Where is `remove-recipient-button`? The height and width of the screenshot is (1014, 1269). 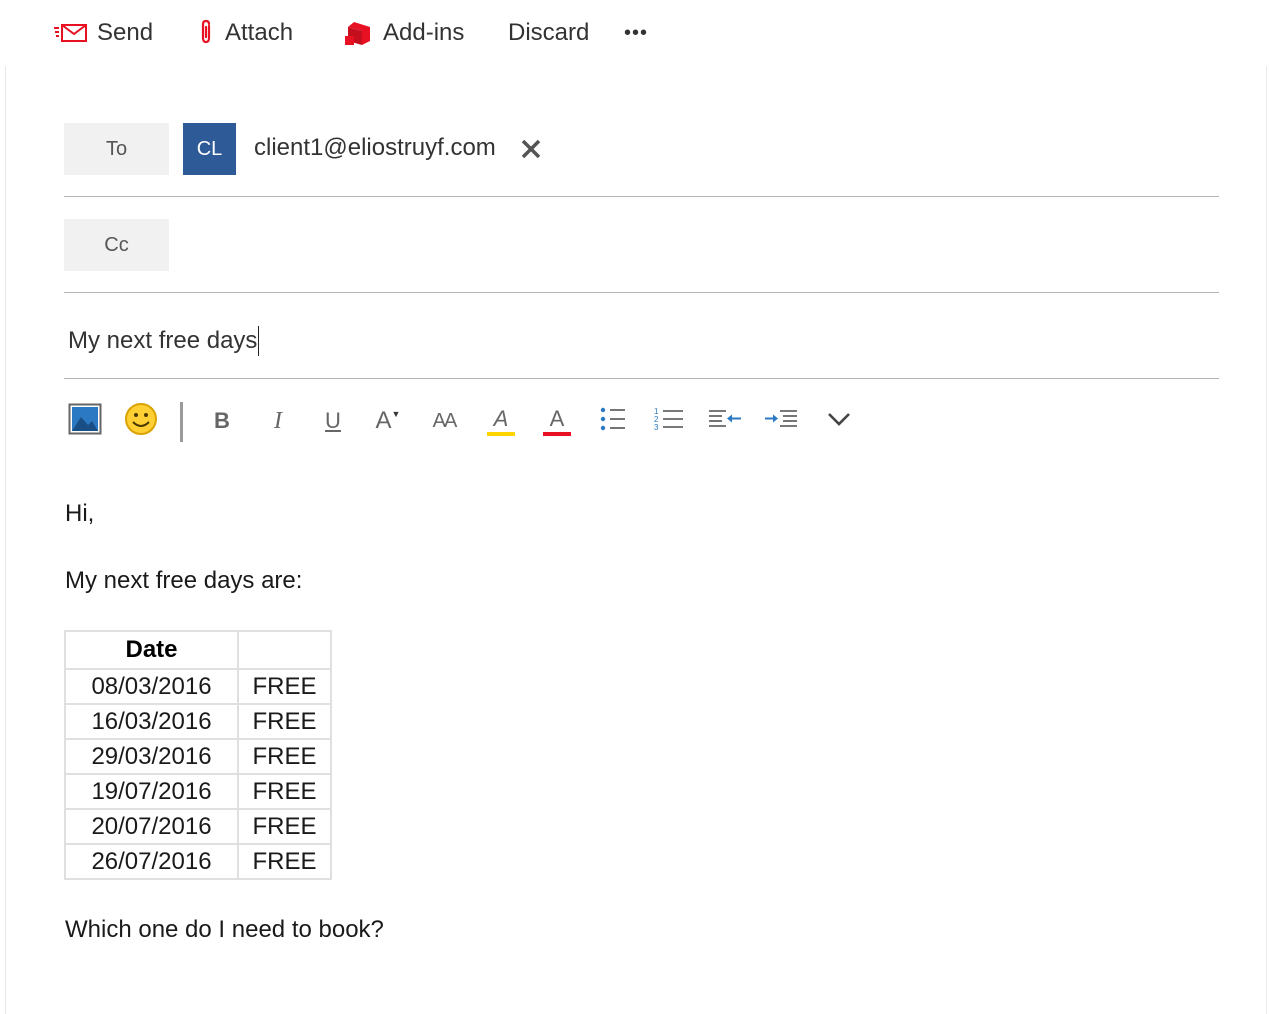
remove-recipient-button is located at coordinates (531, 151).